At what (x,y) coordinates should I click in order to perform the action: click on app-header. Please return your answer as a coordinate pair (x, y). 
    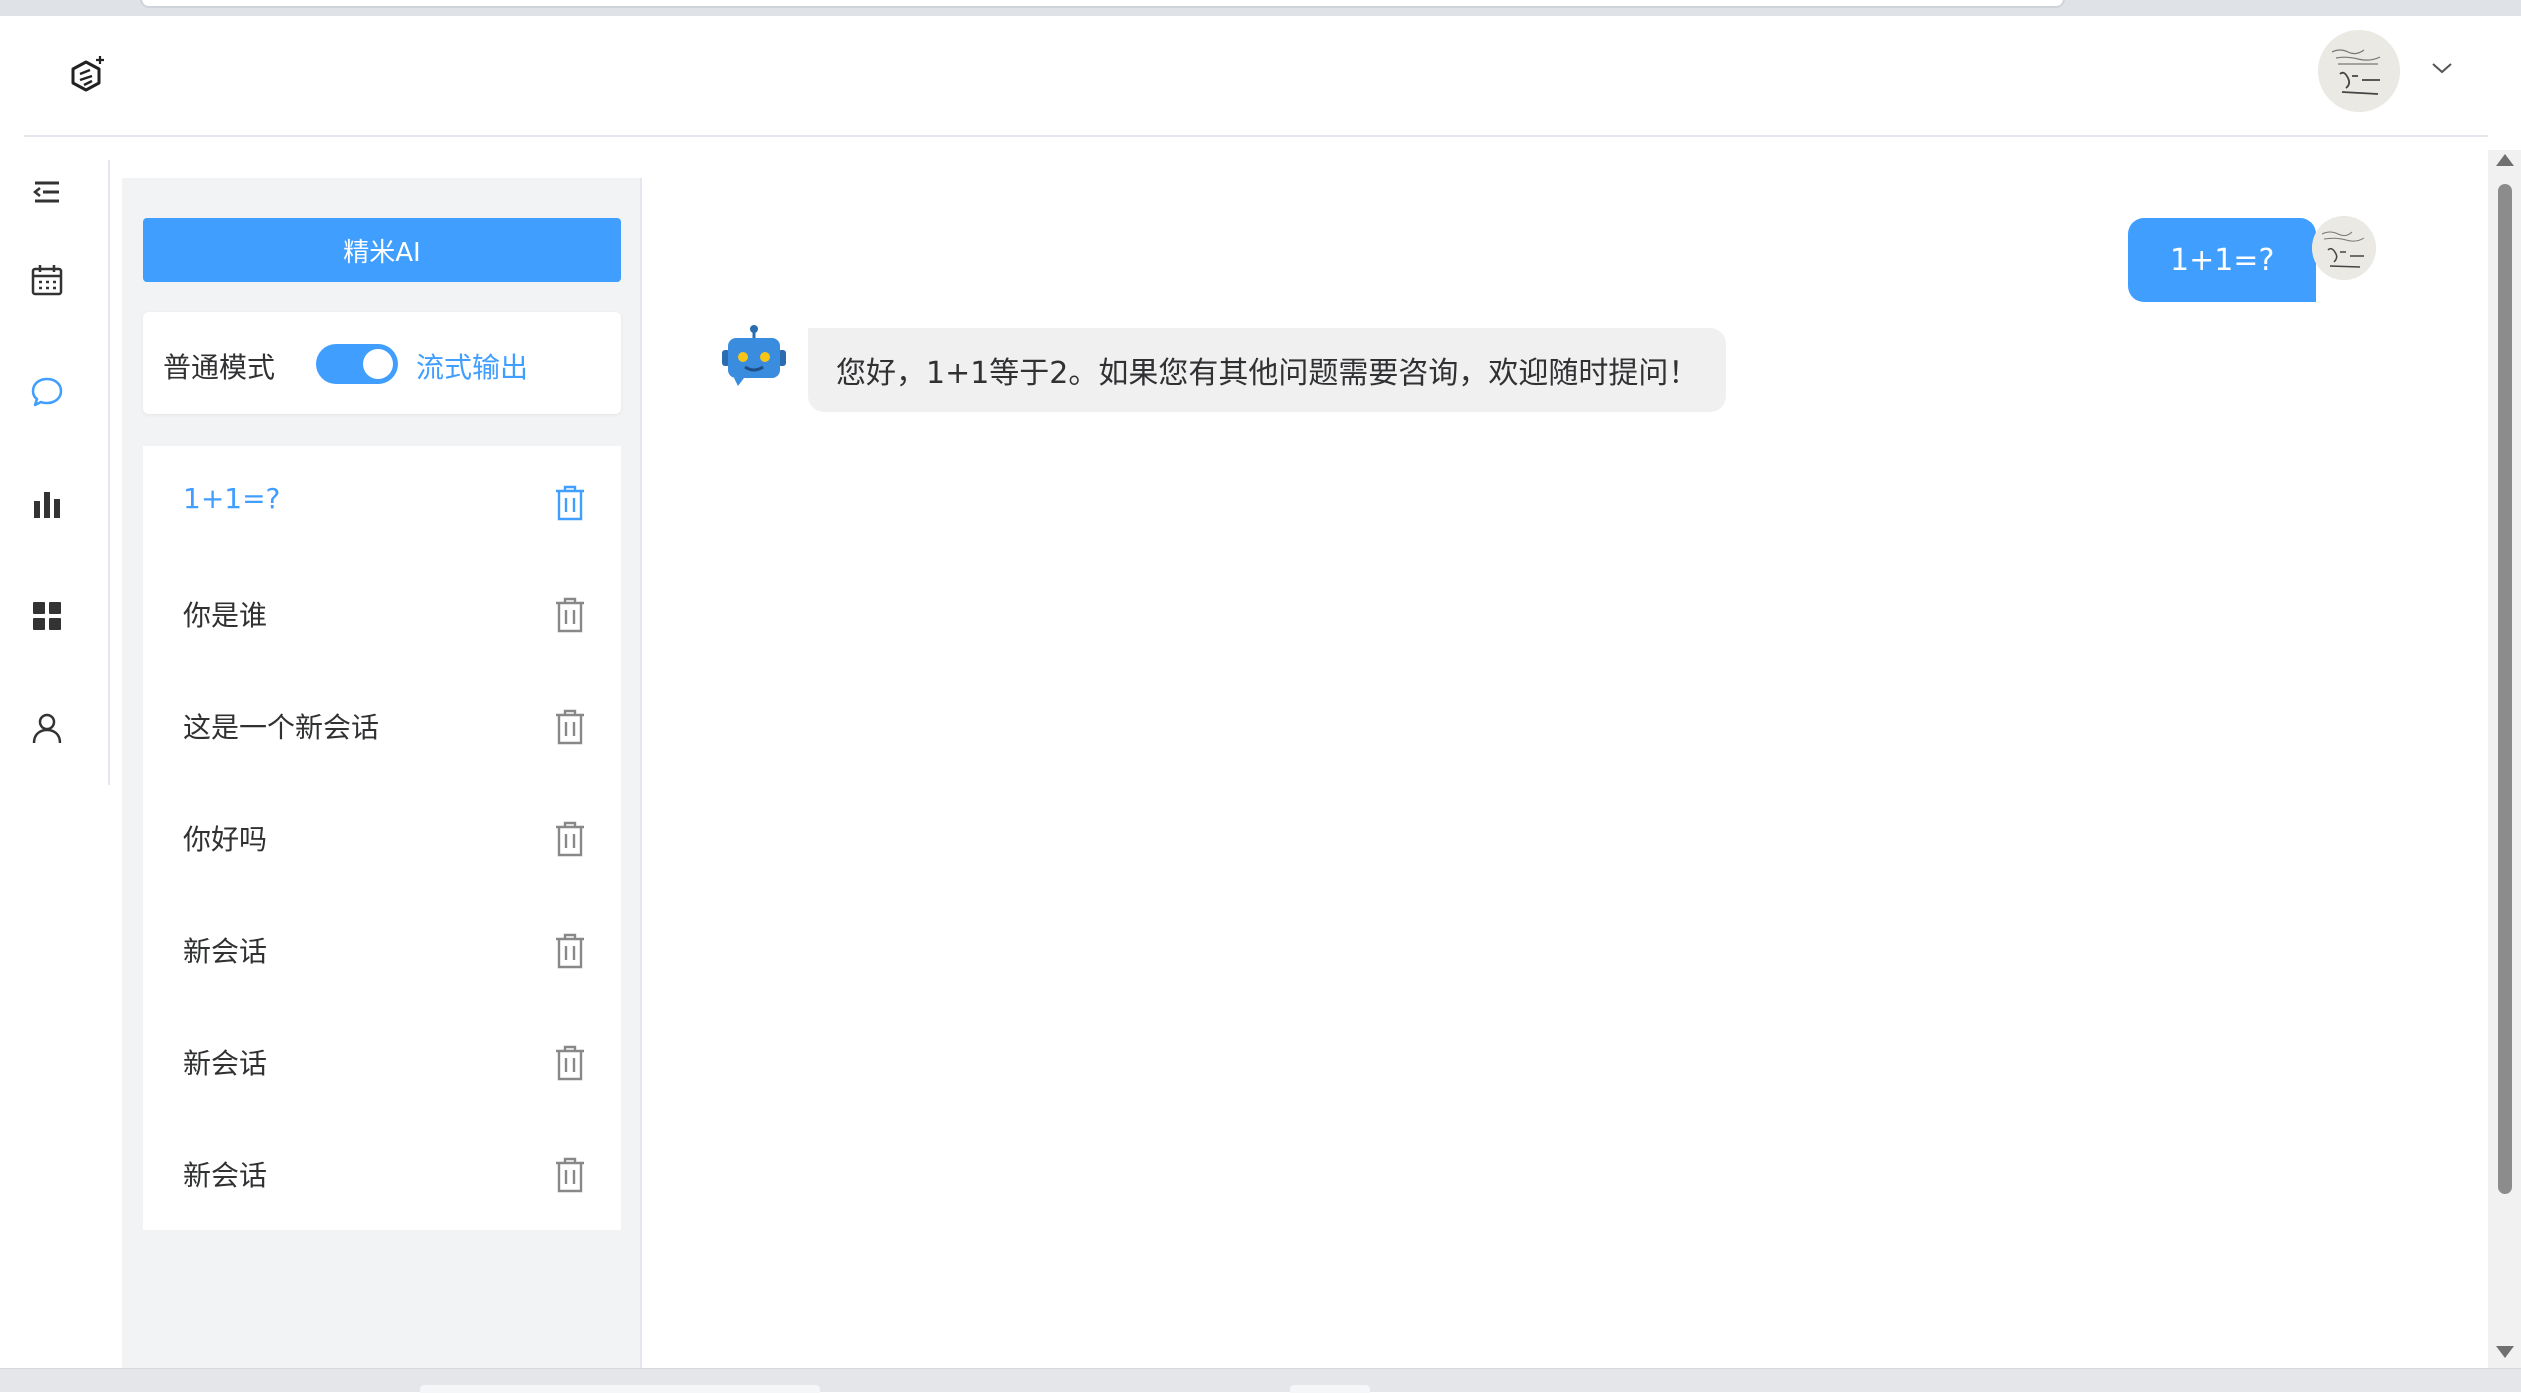
    Looking at the image, I should click on (1256, 76).